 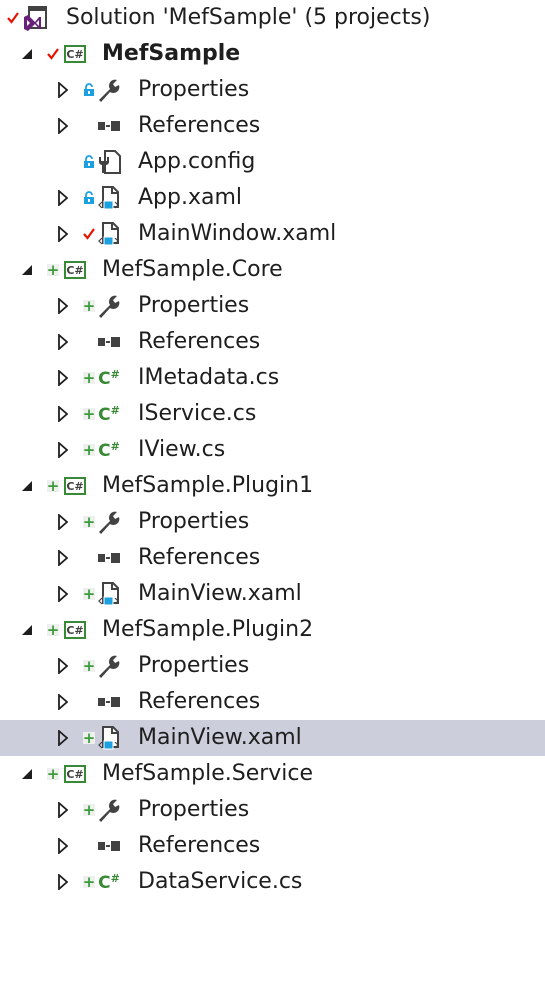 I want to click on item-label: MainWindow.xaml, so click(x=237, y=233).